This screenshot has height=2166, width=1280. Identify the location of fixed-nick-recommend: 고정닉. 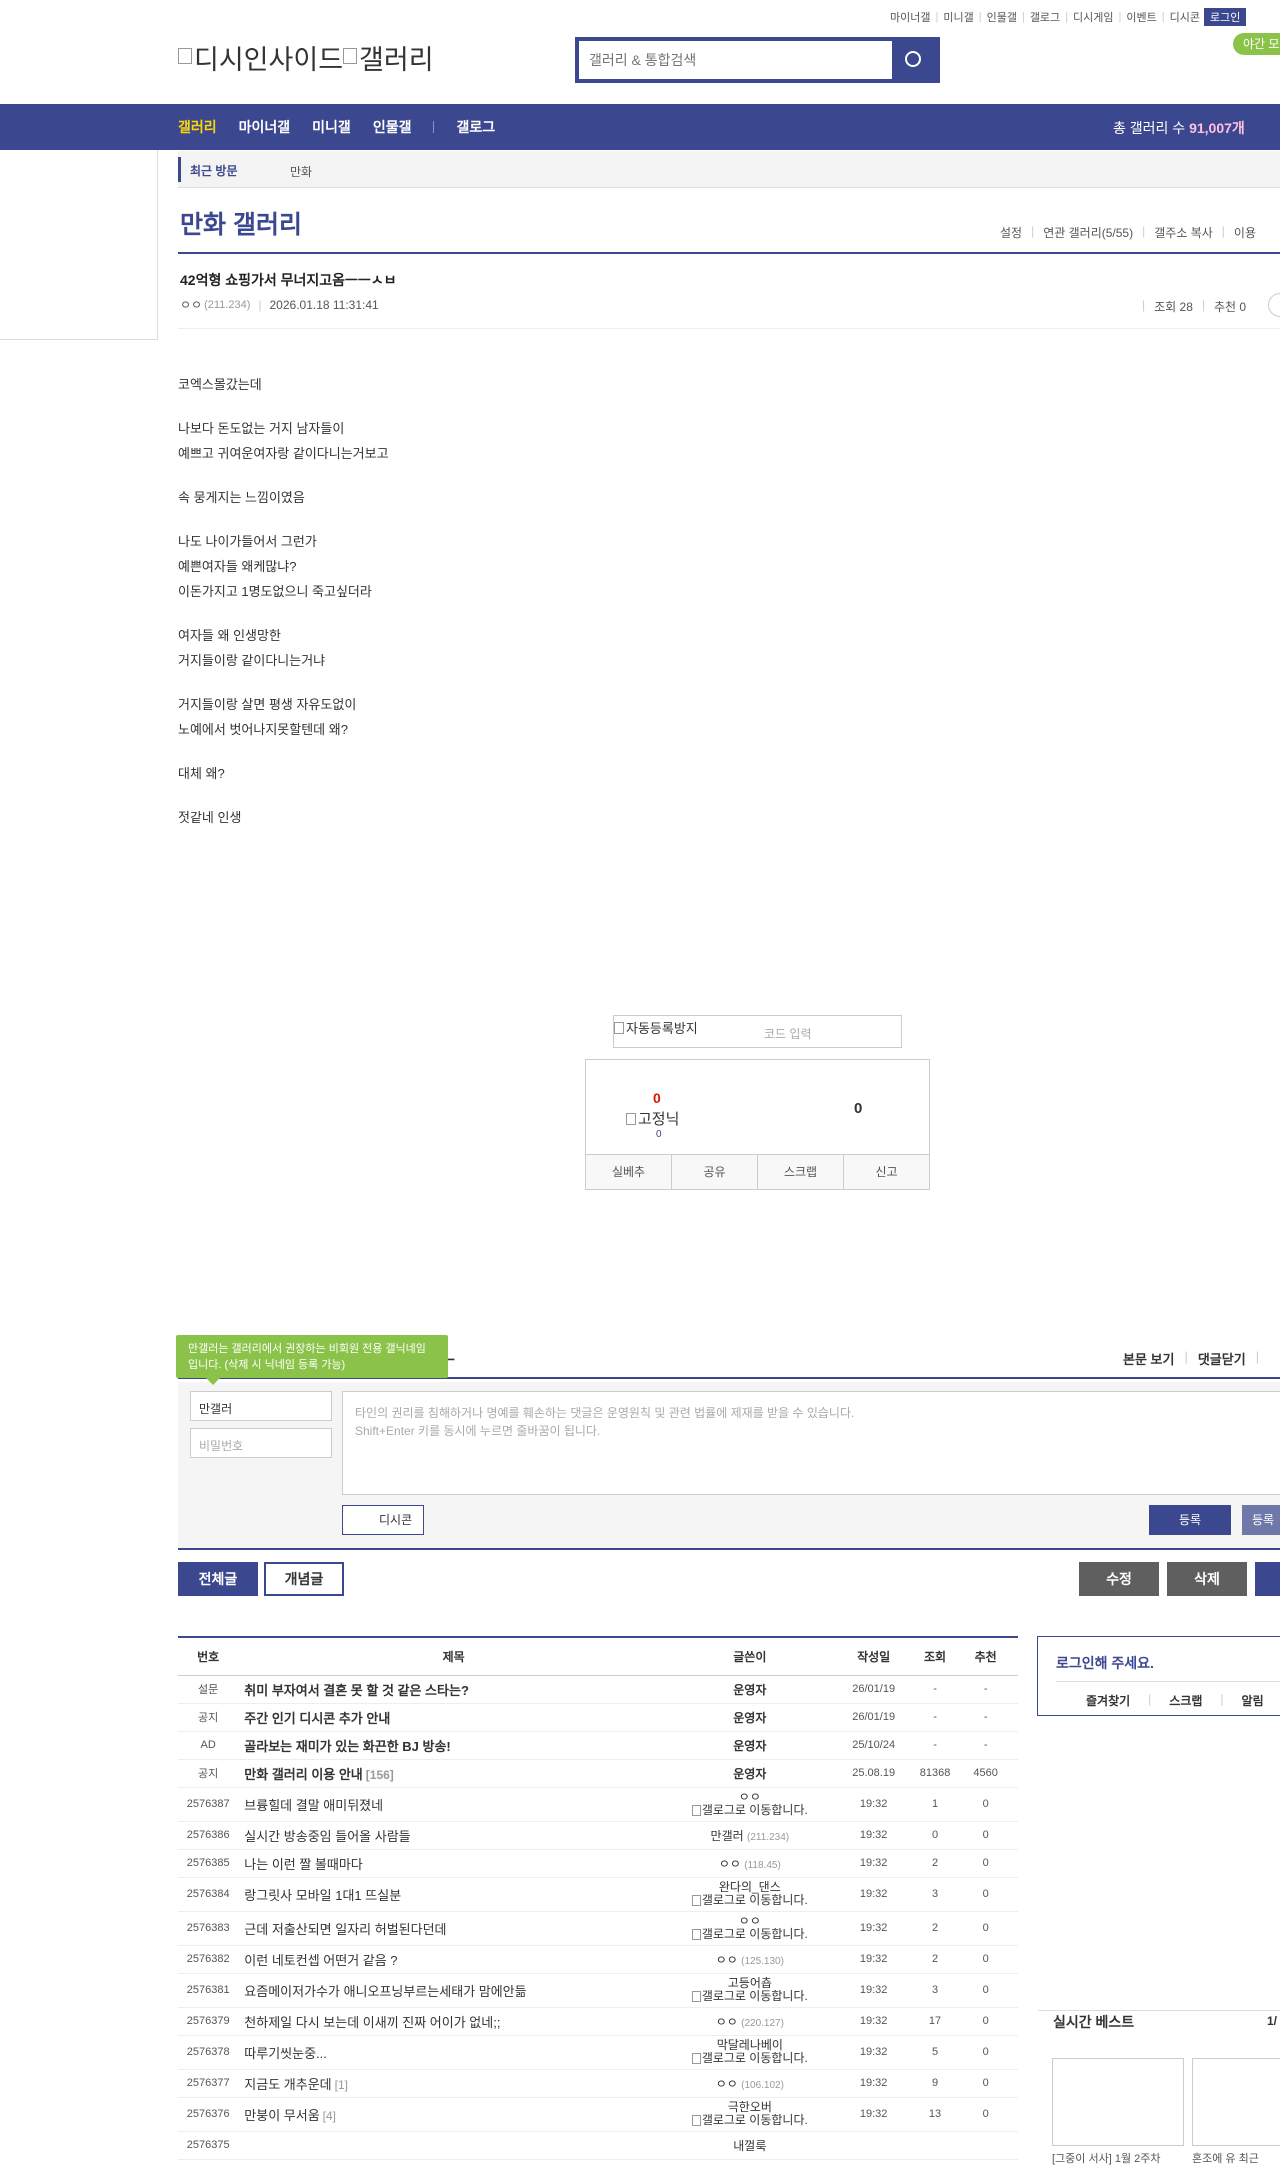
(652, 1118).